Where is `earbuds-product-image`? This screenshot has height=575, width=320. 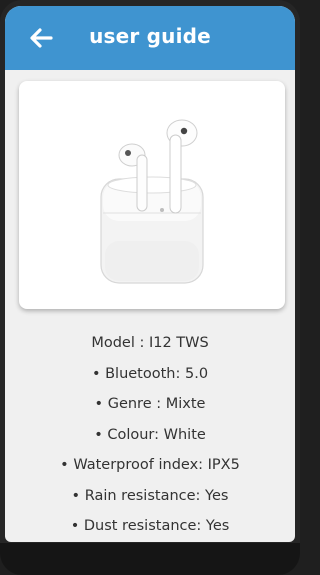
earbuds-product-image is located at coordinates (152, 201).